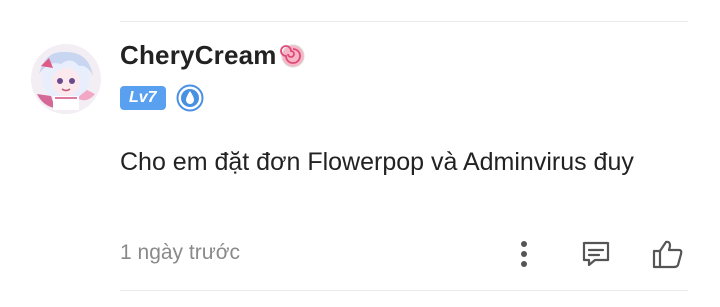 Image resolution: width=720 pixels, height=307 pixels. I want to click on more-vertical-icon, so click(524, 254).